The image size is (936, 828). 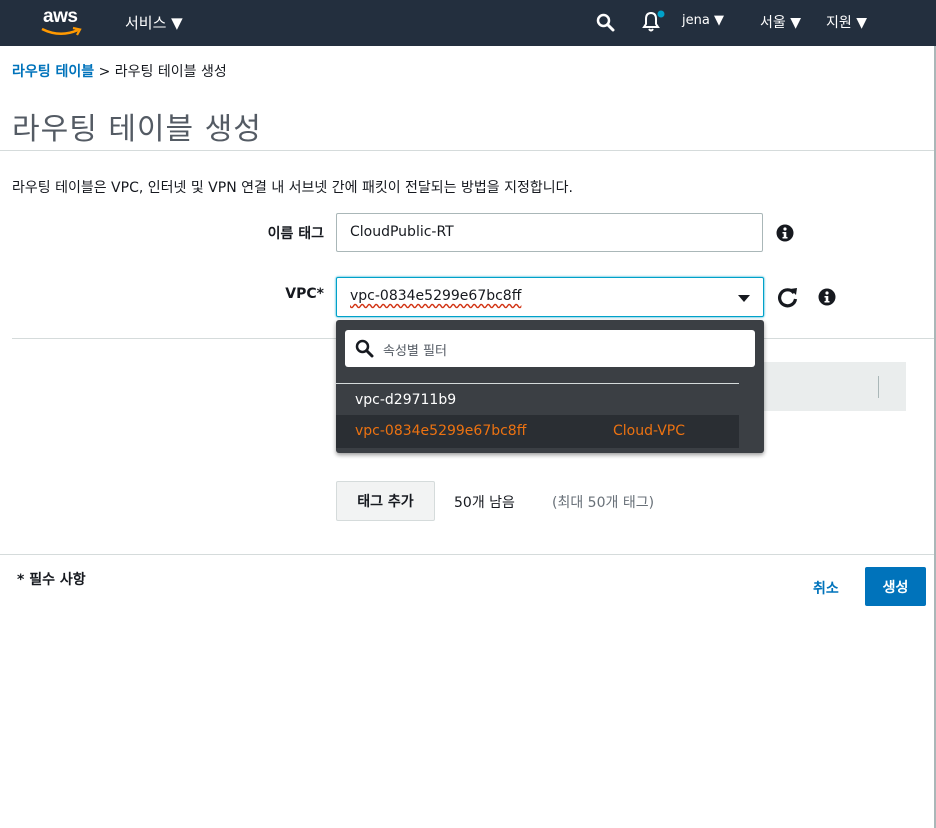 I want to click on tags-remaining: 50개 남음, so click(x=484, y=503).